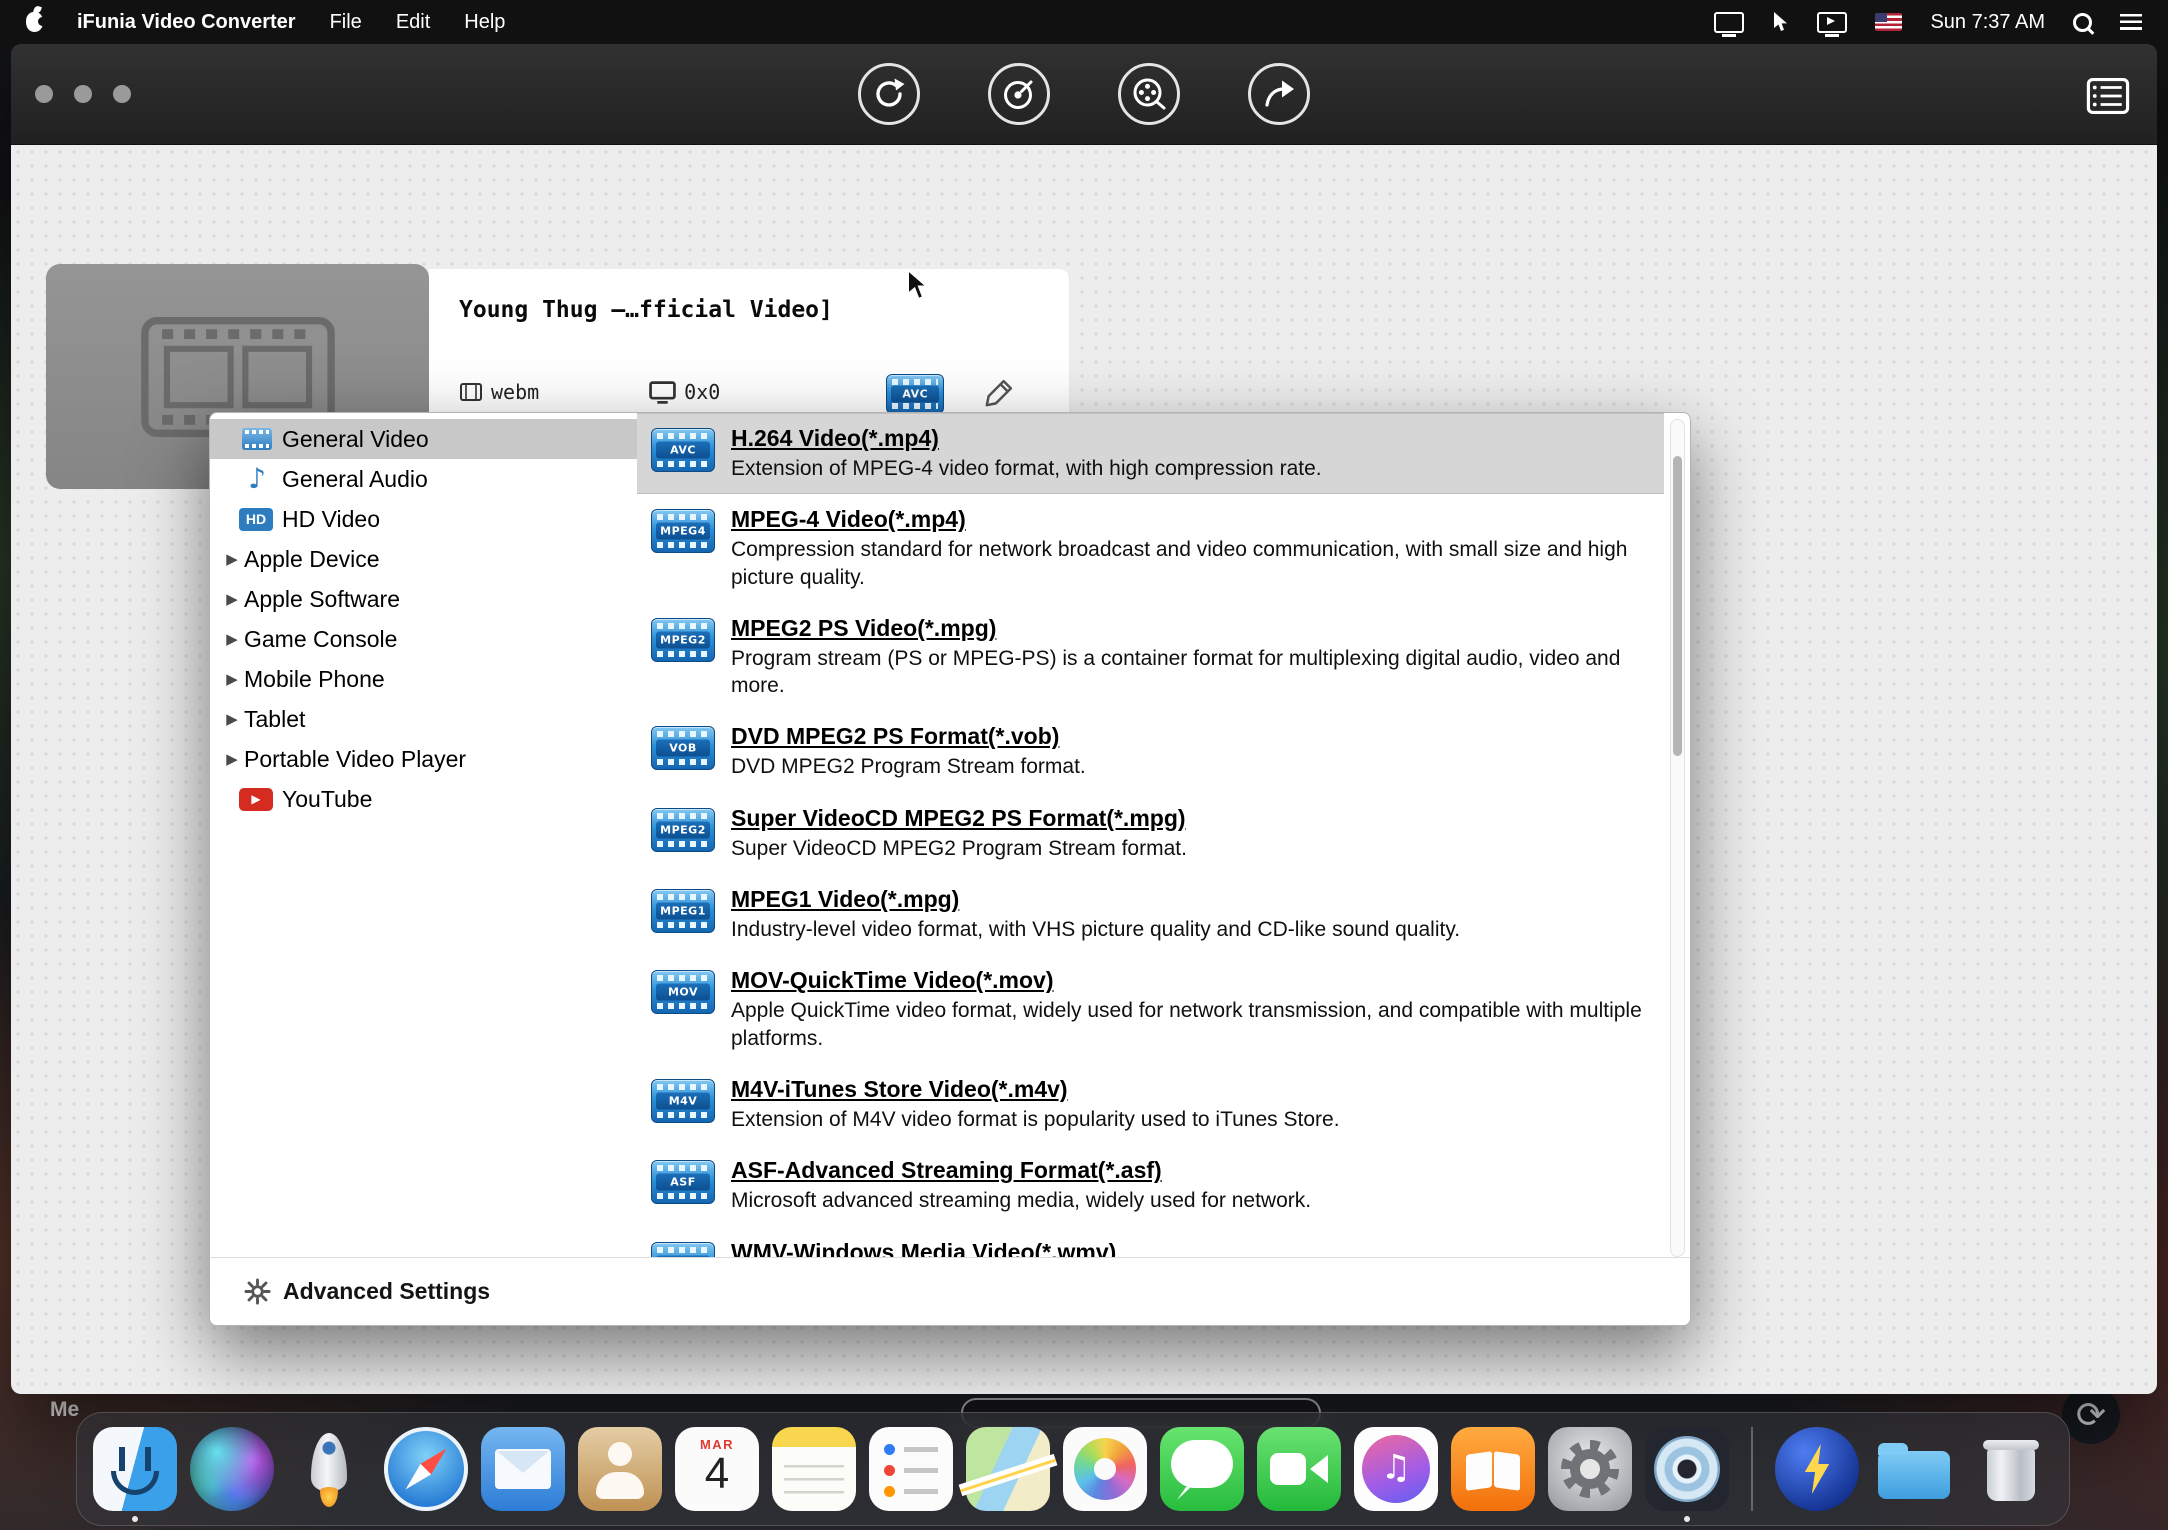 Image resolution: width=2168 pixels, height=1530 pixels. What do you see at coordinates (387, 1291) in the screenshot?
I see `advanced-settings-label: Advanced Settings` at bounding box center [387, 1291].